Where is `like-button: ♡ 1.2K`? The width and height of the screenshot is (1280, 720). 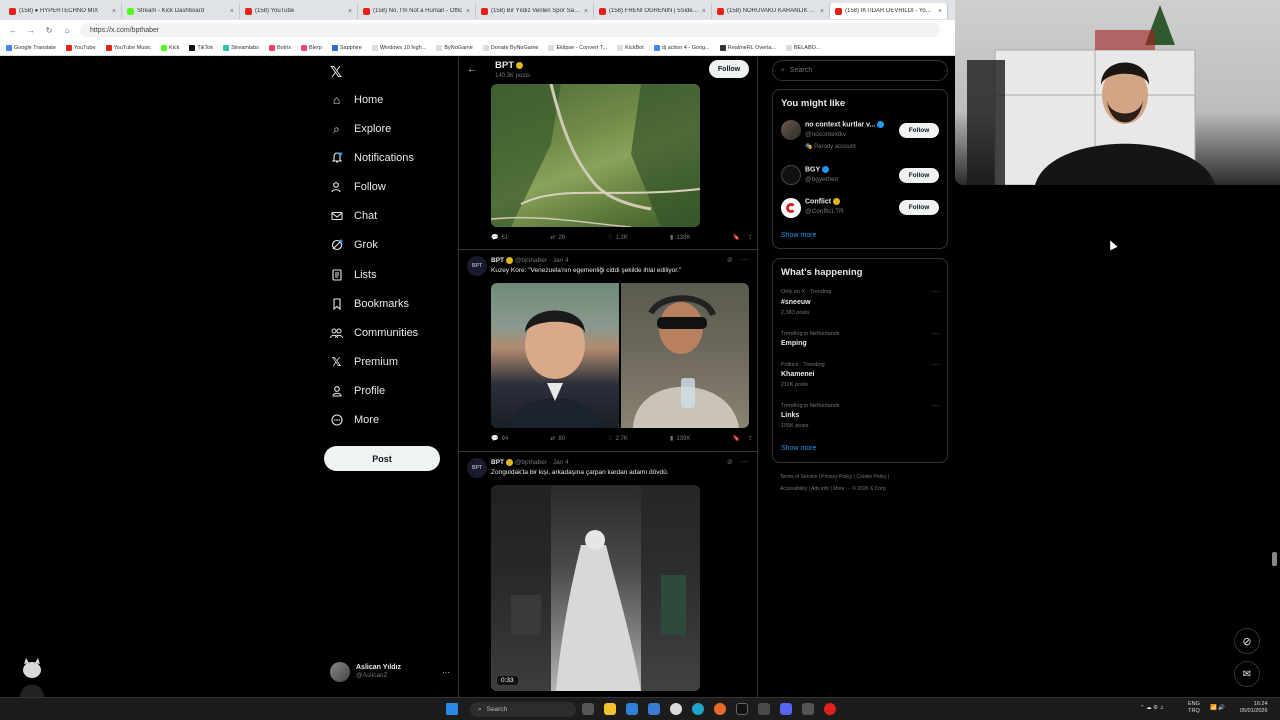
like-button: ♡ 1.2K is located at coordinates (617, 238).